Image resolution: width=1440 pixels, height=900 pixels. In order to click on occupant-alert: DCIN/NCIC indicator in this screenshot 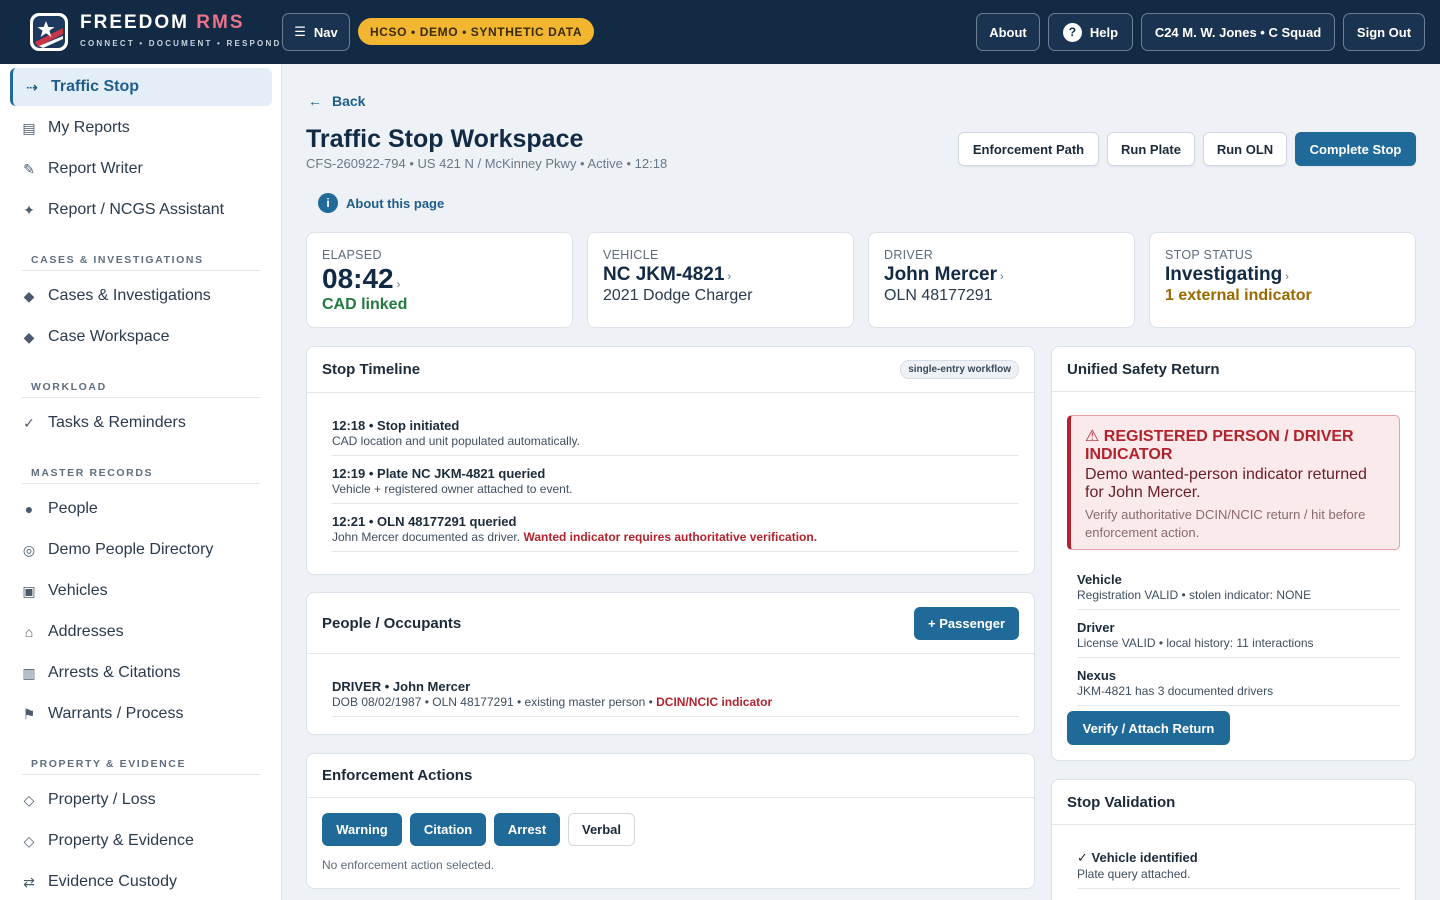, I will do `click(714, 702)`.